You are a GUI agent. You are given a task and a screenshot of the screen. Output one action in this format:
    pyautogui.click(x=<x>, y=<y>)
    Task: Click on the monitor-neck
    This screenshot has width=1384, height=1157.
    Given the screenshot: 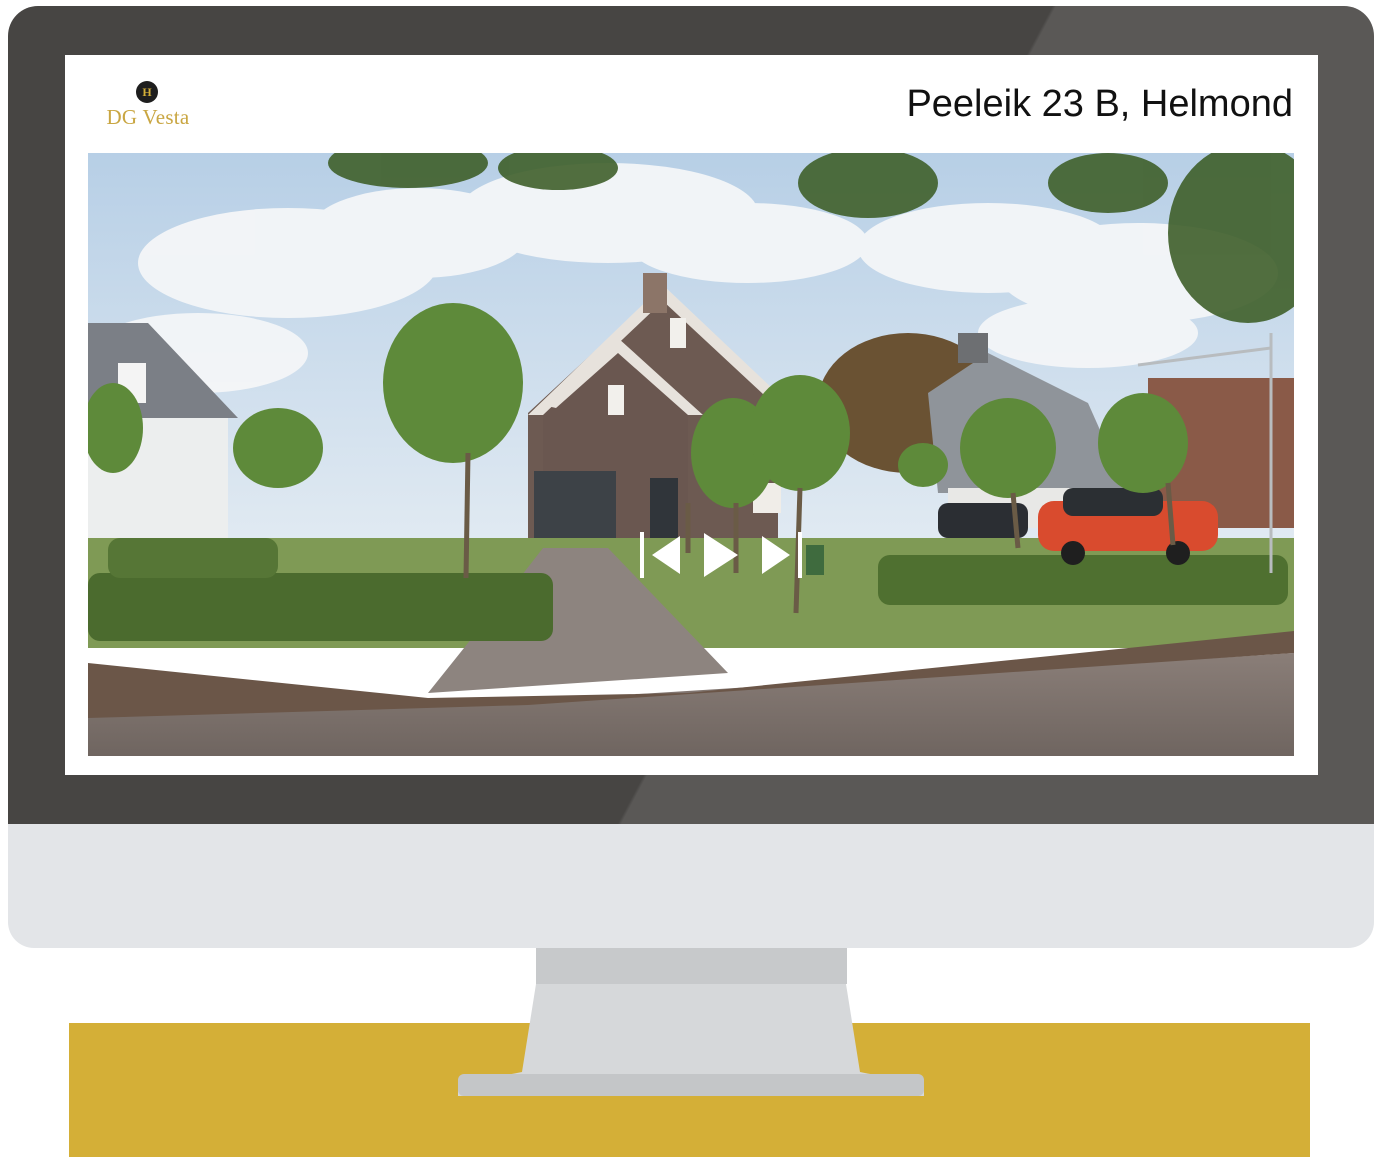 What is the action you would take?
    pyautogui.click(x=691, y=966)
    